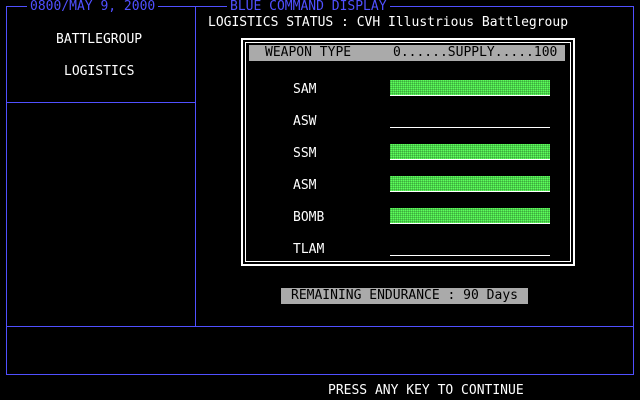 The image size is (640, 400). I want to click on weapon-label-ssm: SSM, so click(305, 153).